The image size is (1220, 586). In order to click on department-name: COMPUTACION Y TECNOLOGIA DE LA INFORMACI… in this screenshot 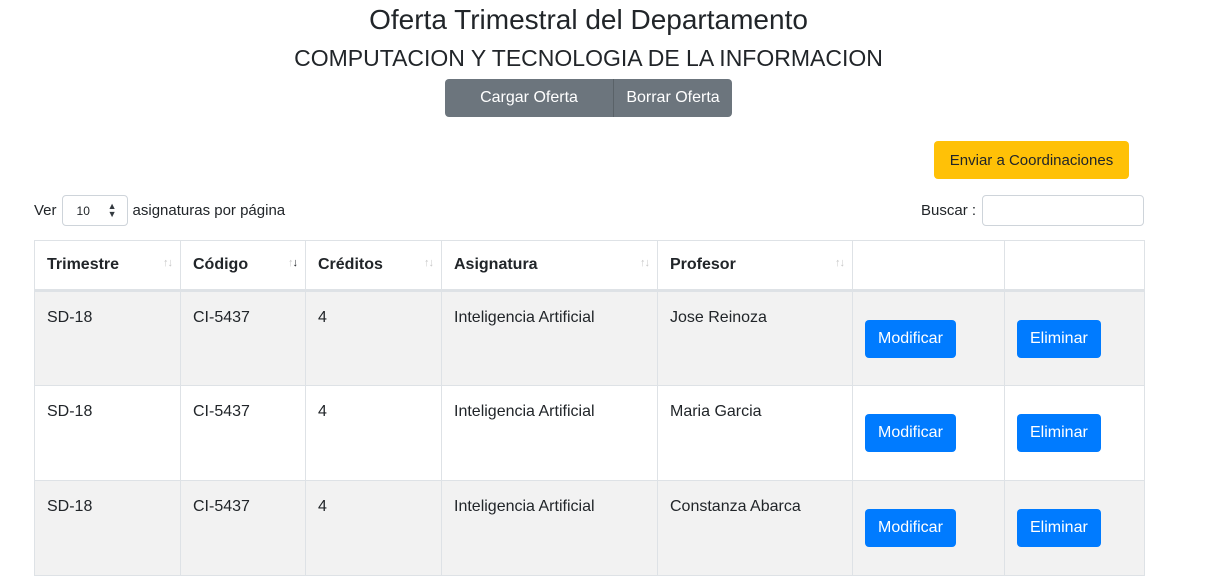, I will do `click(588, 58)`.